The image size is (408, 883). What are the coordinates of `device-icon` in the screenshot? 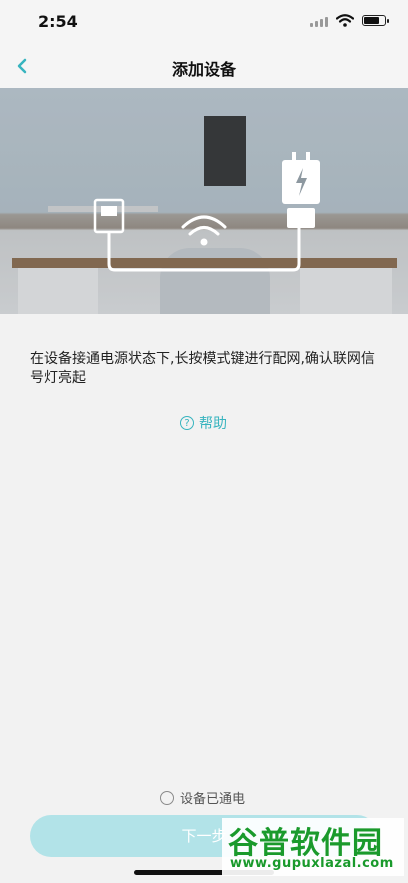 It's located at (109, 216).